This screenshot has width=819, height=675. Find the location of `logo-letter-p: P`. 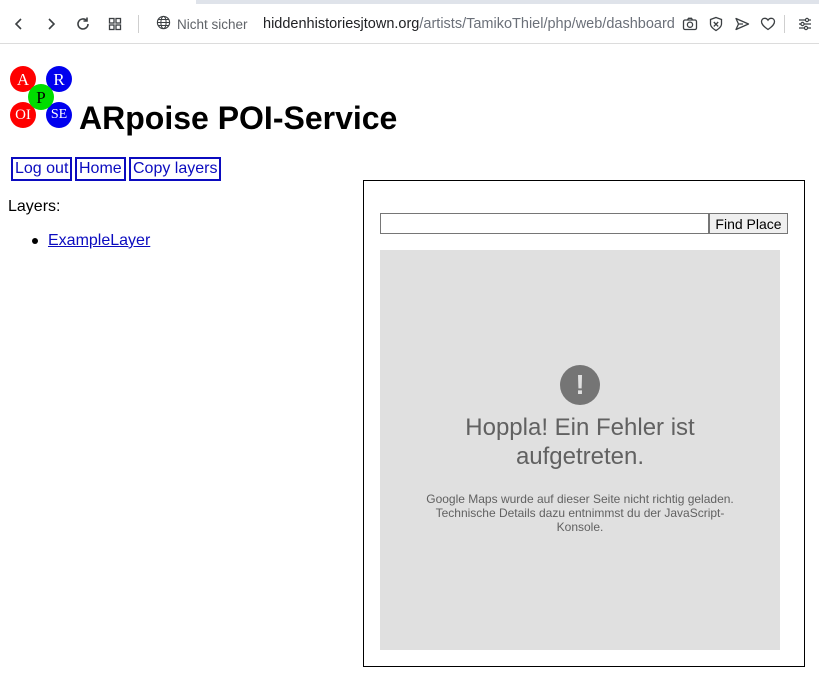

logo-letter-p: P is located at coordinates (41, 97).